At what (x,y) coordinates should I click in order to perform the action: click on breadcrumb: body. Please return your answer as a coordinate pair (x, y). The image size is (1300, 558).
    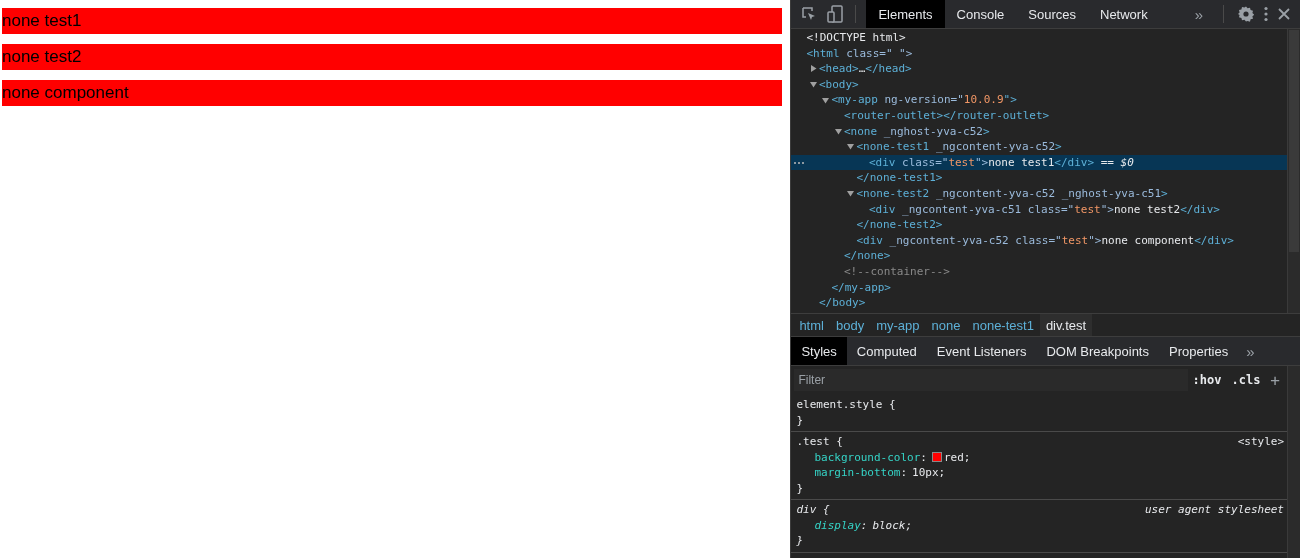
    Looking at the image, I should click on (850, 325).